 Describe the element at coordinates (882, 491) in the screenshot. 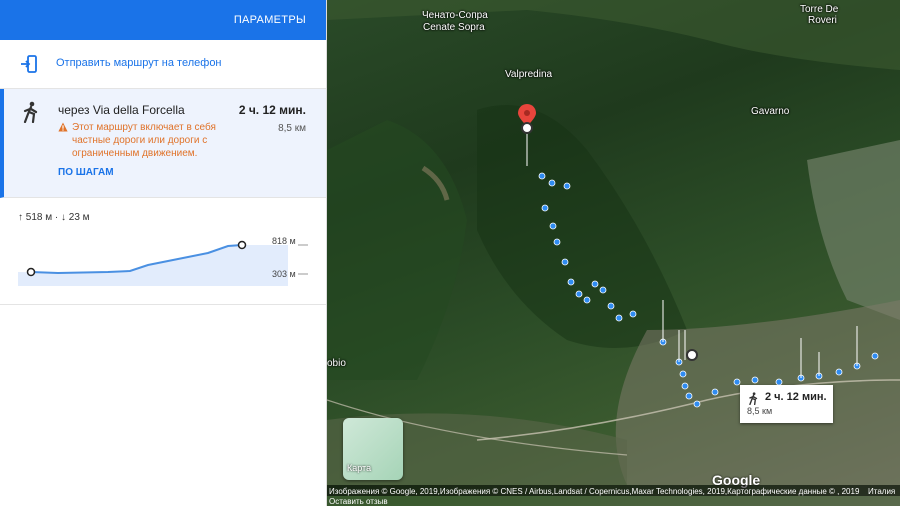

I see `country-label: Италия` at that location.